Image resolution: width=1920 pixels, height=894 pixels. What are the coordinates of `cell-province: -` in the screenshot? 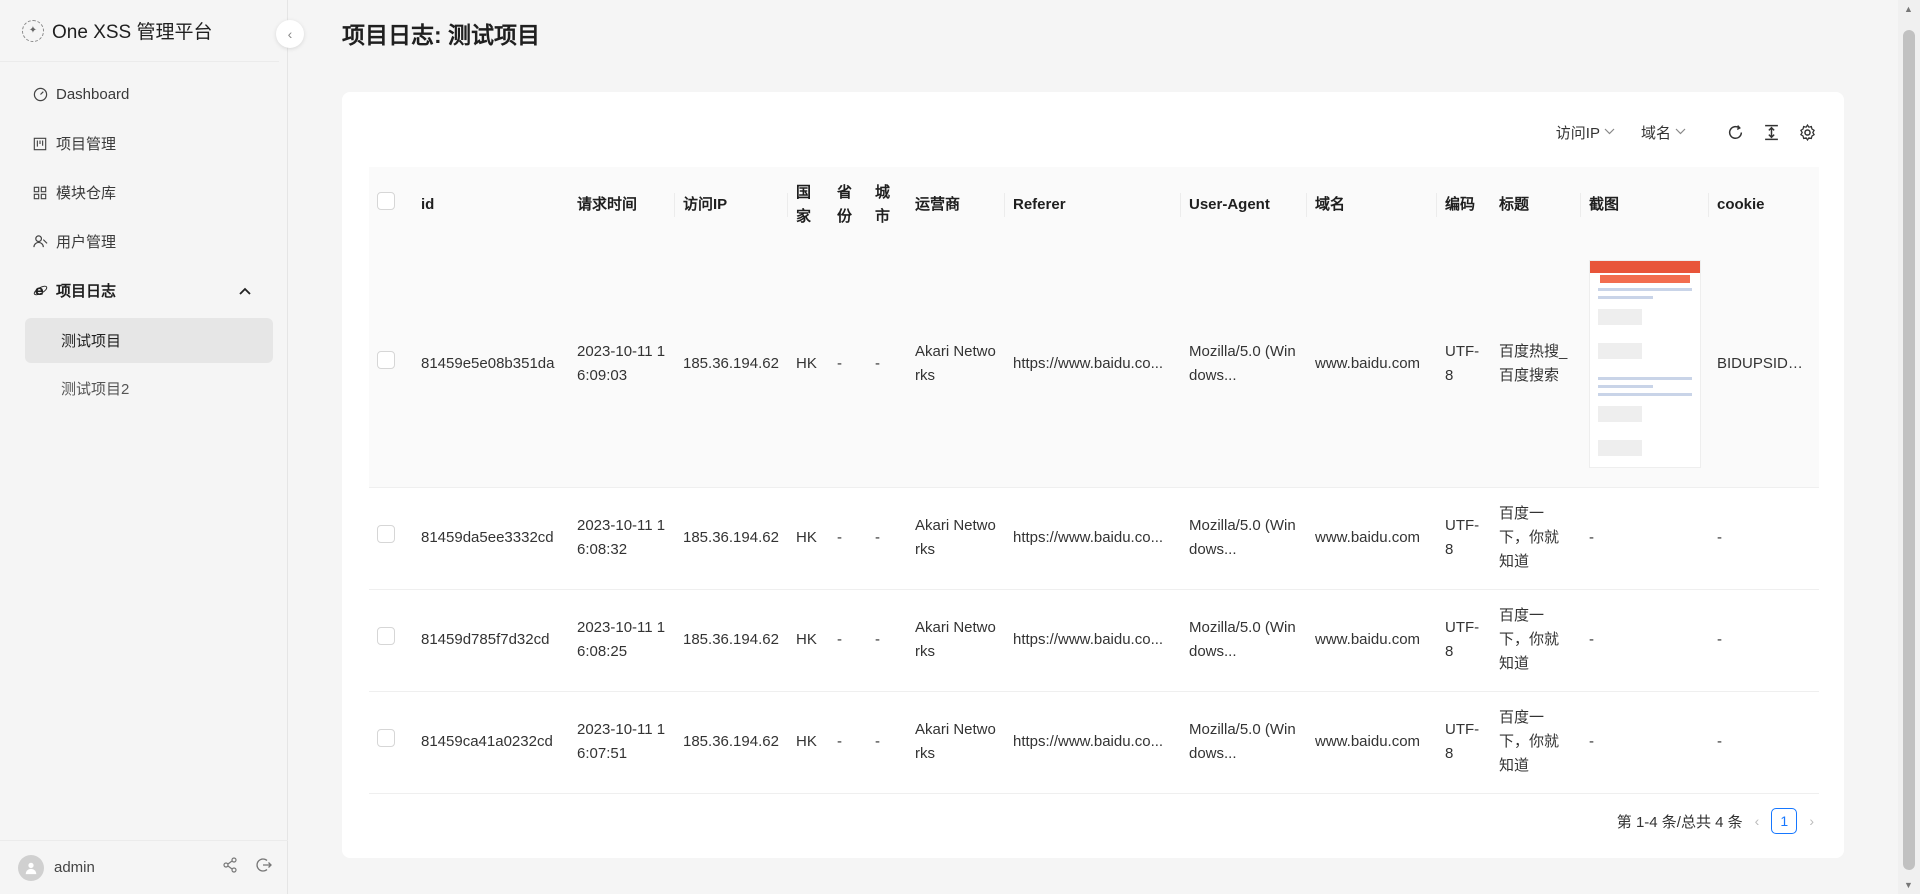 It's located at (848, 640).